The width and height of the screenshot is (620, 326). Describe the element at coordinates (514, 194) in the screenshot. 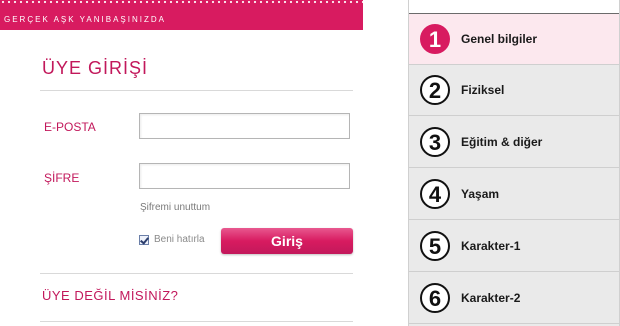

I see `step-item-yasam: 4 Yaşam` at that location.